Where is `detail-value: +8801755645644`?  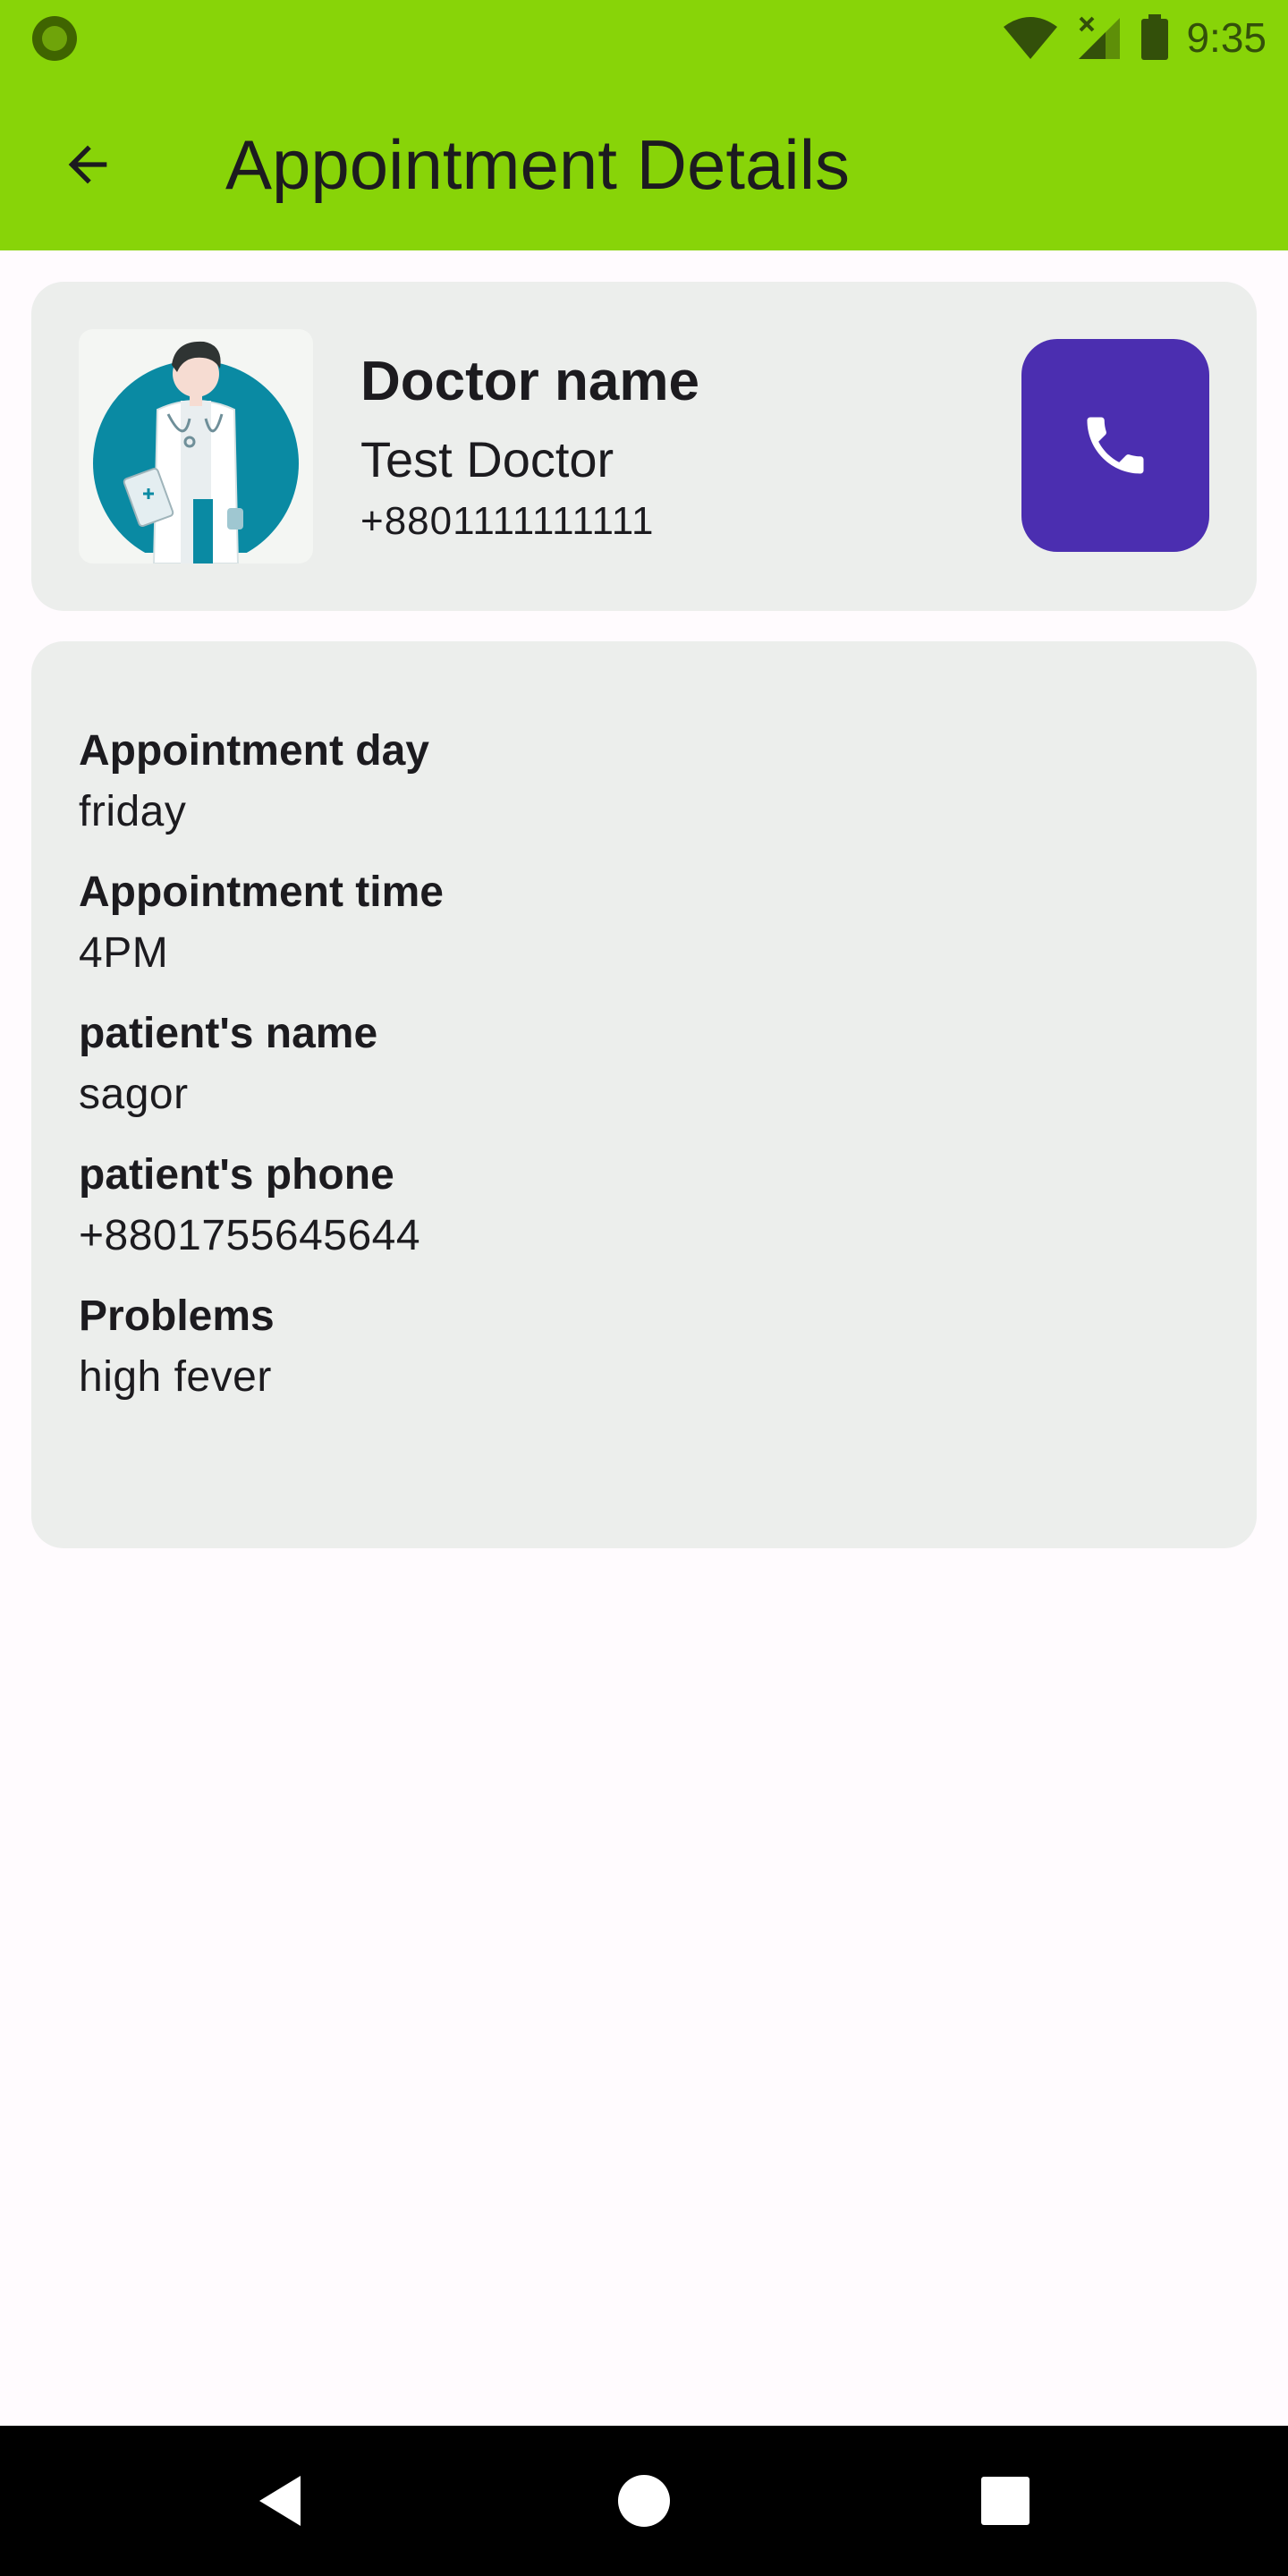 detail-value: +8801755645644 is located at coordinates (250, 1235).